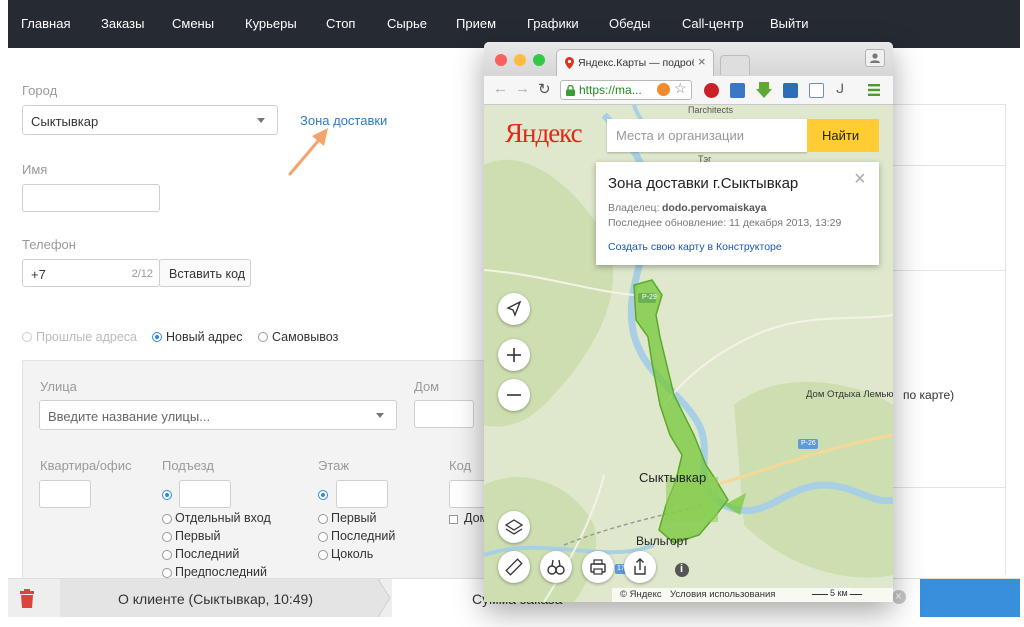  What do you see at coordinates (45, 23) in the screenshot?
I see `nav-main: Главная` at bounding box center [45, 23].